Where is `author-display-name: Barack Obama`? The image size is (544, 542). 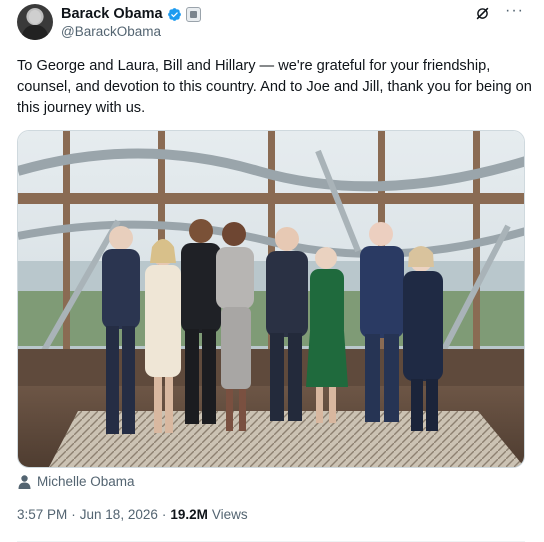 author-display-name: Barack Obama is located at coordinates (112, 14).